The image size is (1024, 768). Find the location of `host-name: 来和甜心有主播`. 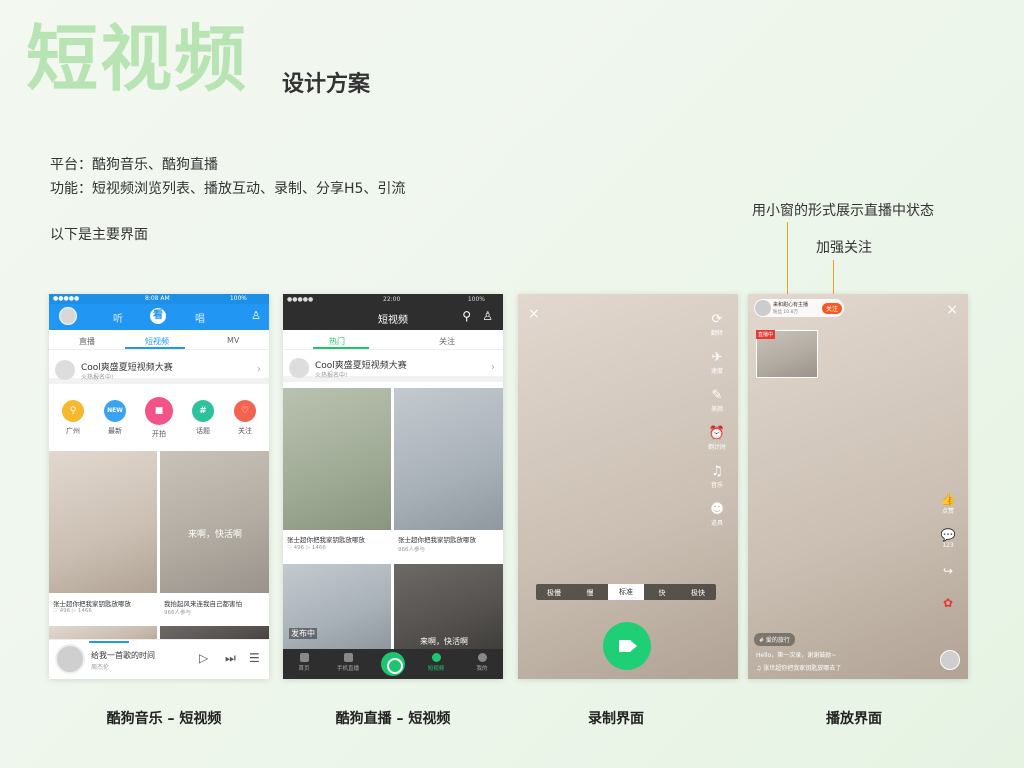

host-name: 来和甜心有主播 is located at coordinates (791, 305).